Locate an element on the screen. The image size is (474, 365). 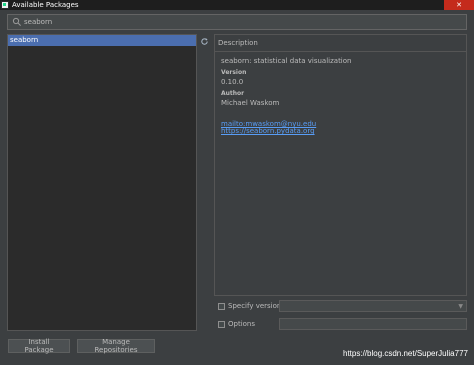
close-icon: ✕ is located at coordinates (459, 5).